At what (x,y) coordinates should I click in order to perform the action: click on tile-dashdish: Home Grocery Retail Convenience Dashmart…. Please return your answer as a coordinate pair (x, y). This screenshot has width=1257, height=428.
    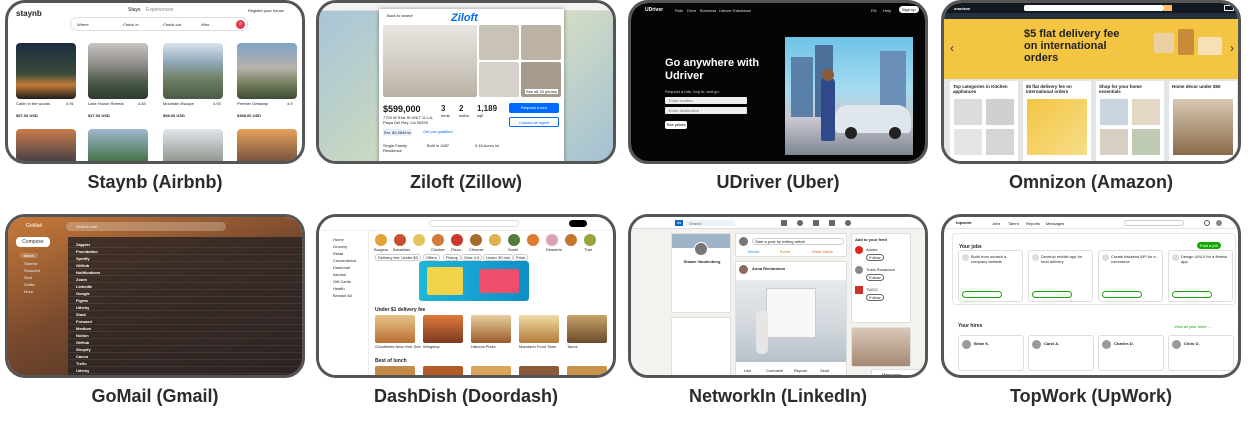
    Looking at the image, I should click on (466, 321).